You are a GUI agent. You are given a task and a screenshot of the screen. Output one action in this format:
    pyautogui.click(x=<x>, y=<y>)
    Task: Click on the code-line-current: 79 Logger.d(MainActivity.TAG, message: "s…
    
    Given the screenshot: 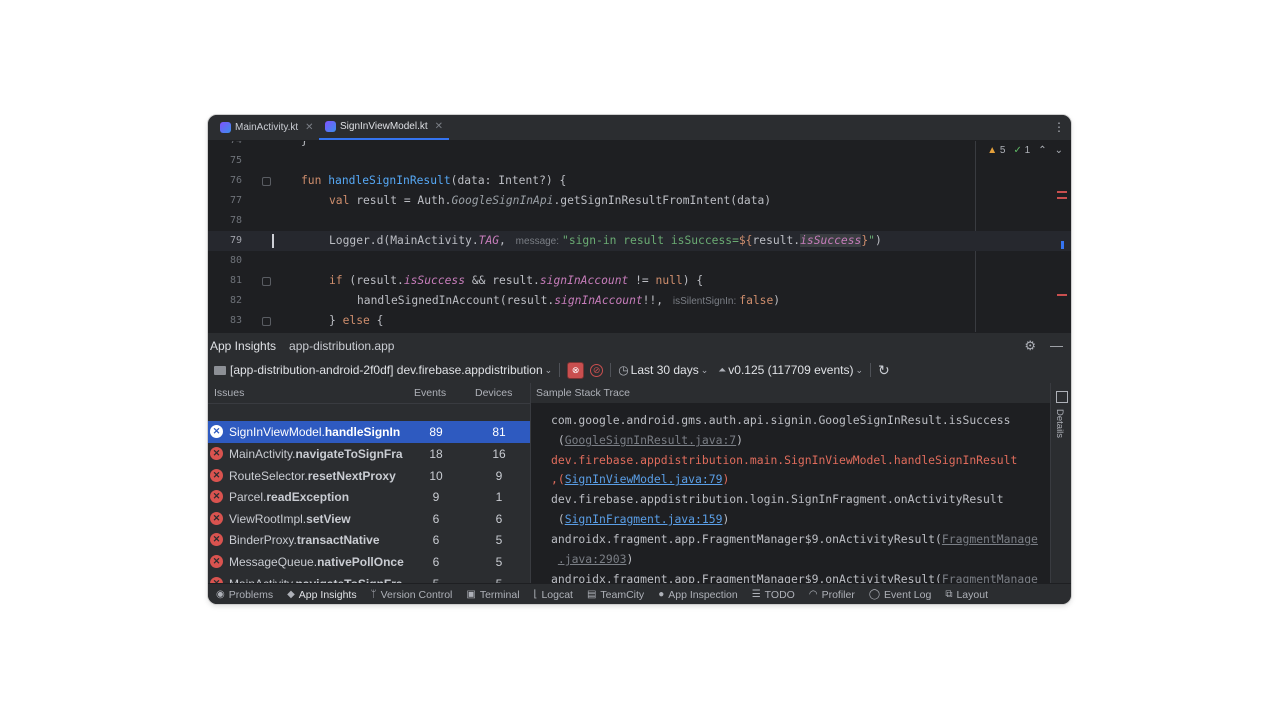 What is the action you would take?
    pyautogui.click(x=639, y=241)
    